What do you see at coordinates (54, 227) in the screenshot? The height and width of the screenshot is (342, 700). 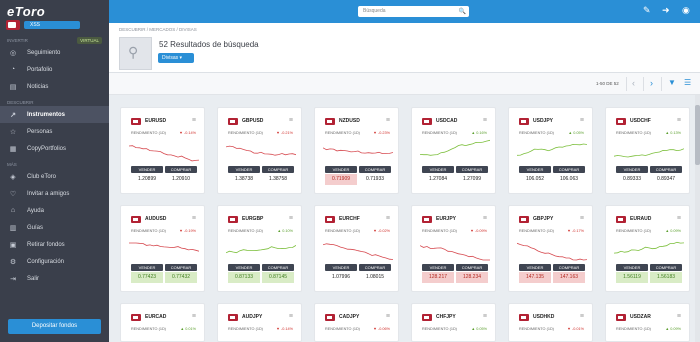 I see `sidebar-item-gu-as: ▥ Guías` at bounding box center [54, 227].